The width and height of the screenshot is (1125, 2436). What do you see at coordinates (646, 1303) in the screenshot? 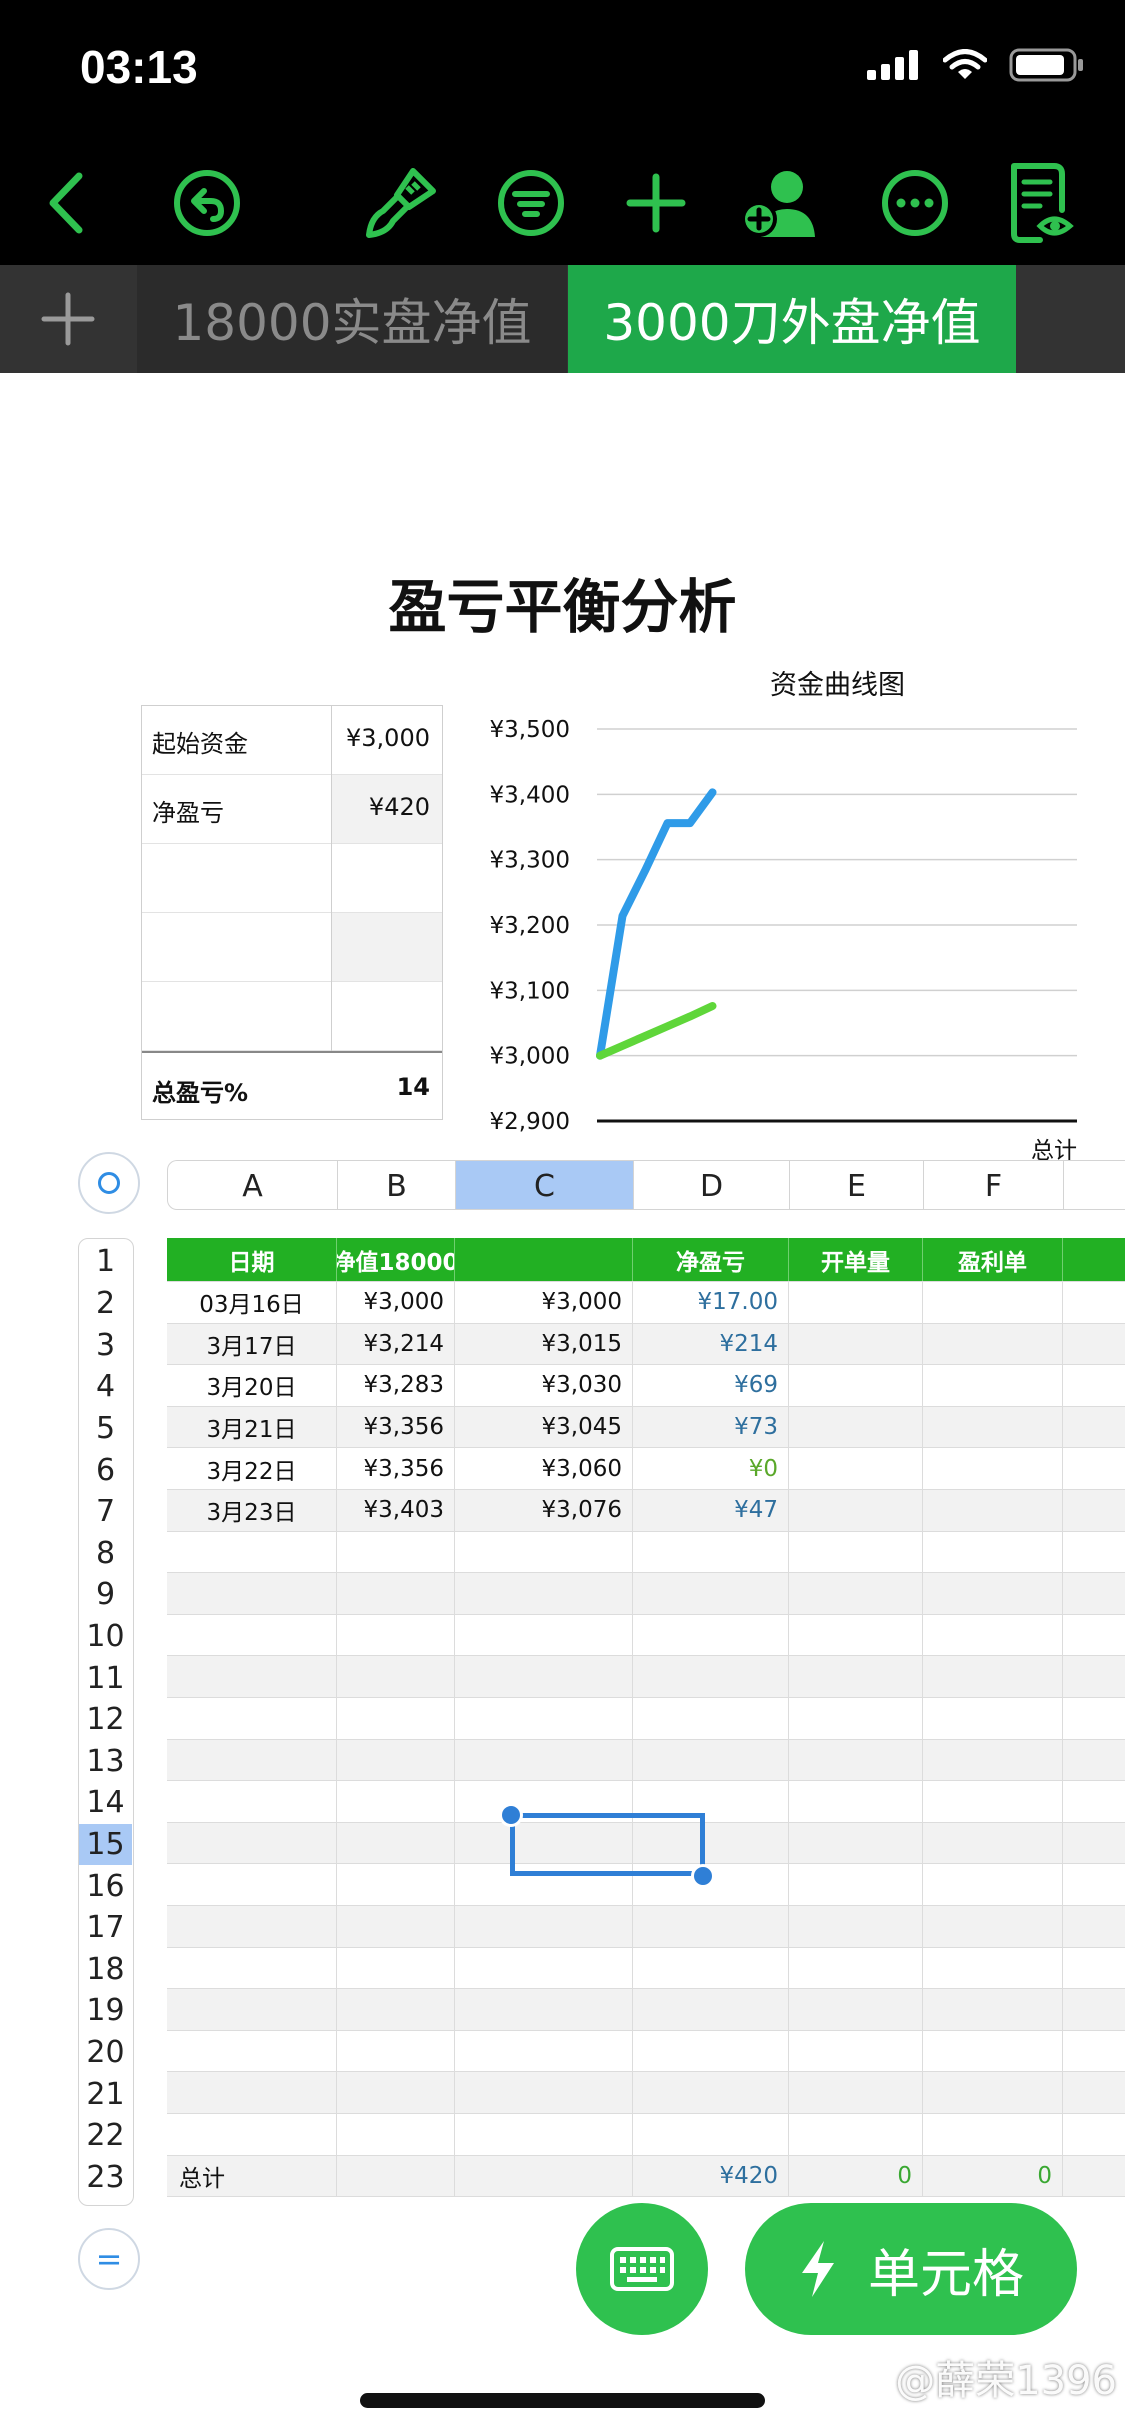
I see `table-row: 03月16日 ¥3,000 ¥3,000 ¥17.00` at bounding box center [646, 1303].